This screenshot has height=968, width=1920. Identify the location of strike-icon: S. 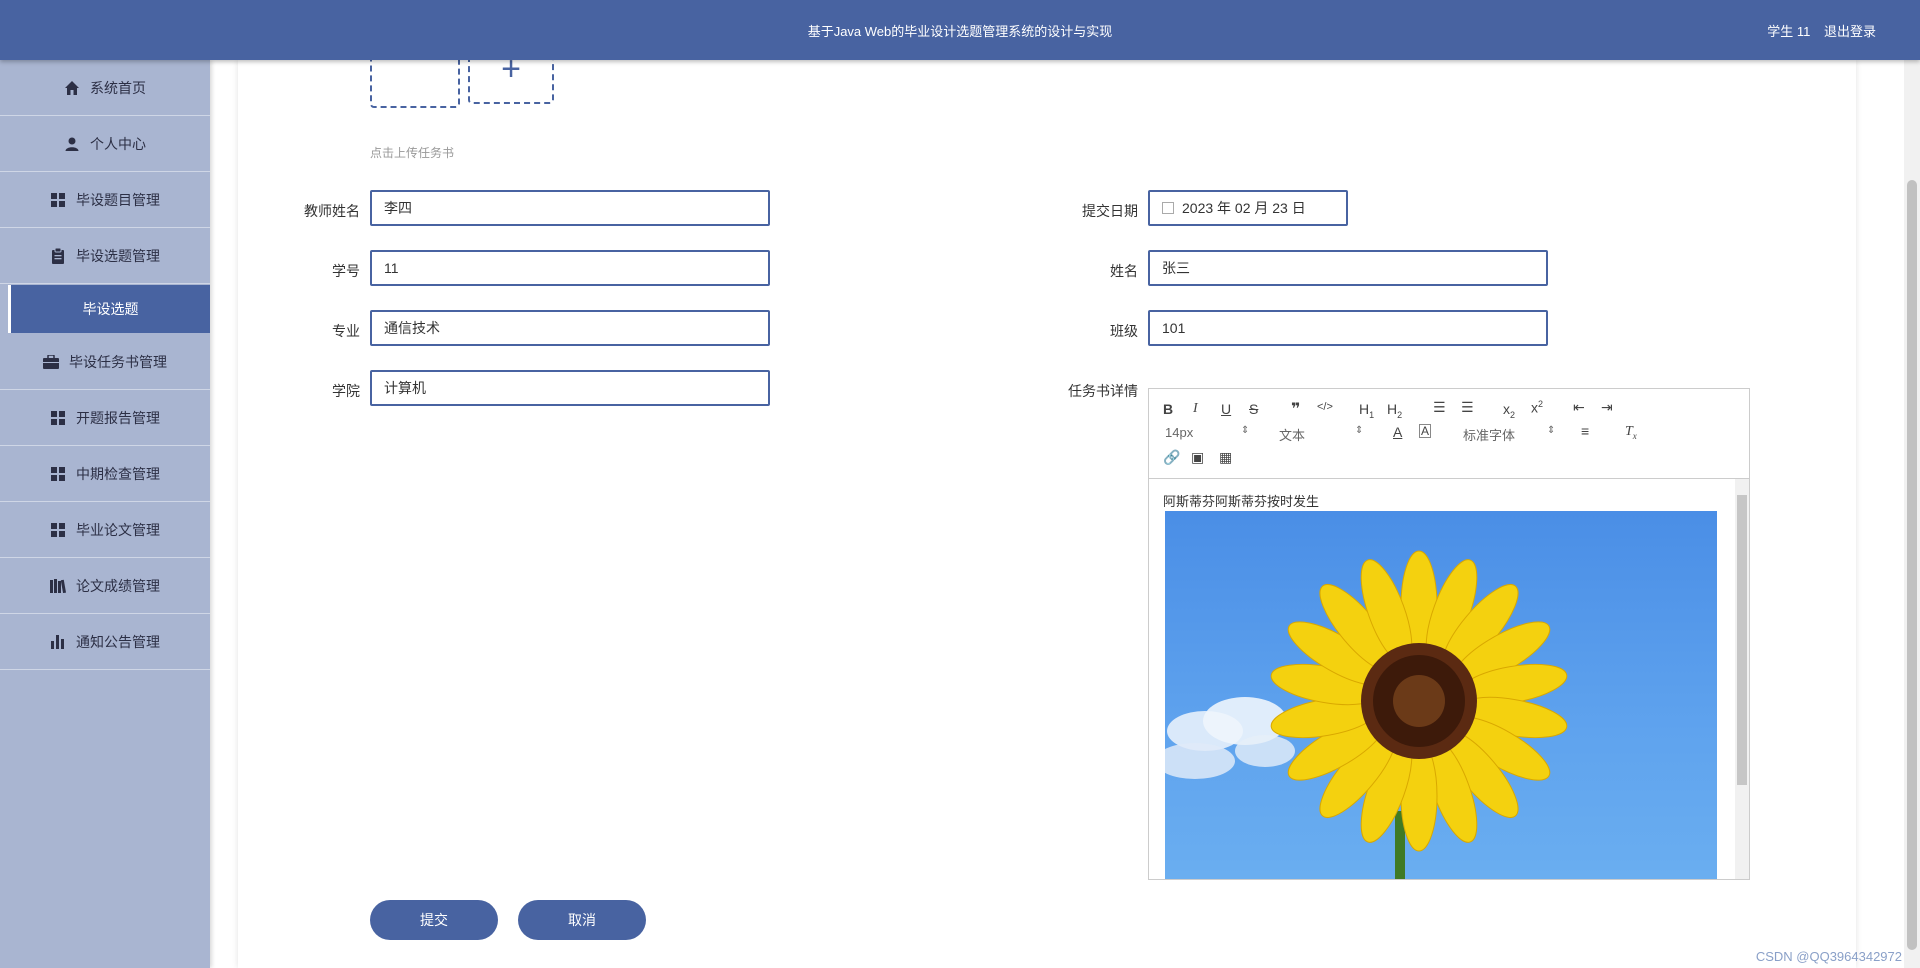
(1253, 409).